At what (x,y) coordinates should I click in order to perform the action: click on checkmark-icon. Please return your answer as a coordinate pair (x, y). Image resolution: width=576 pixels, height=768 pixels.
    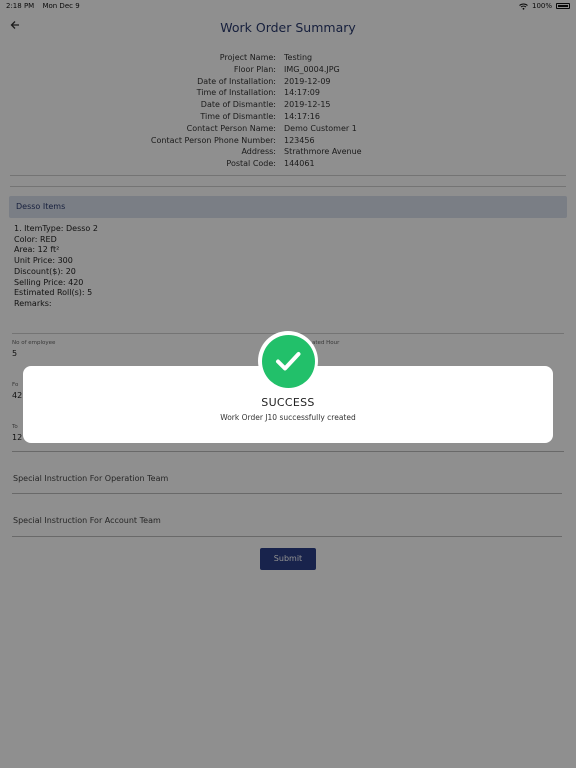
    Looking at the image, I should click on (288, 361).